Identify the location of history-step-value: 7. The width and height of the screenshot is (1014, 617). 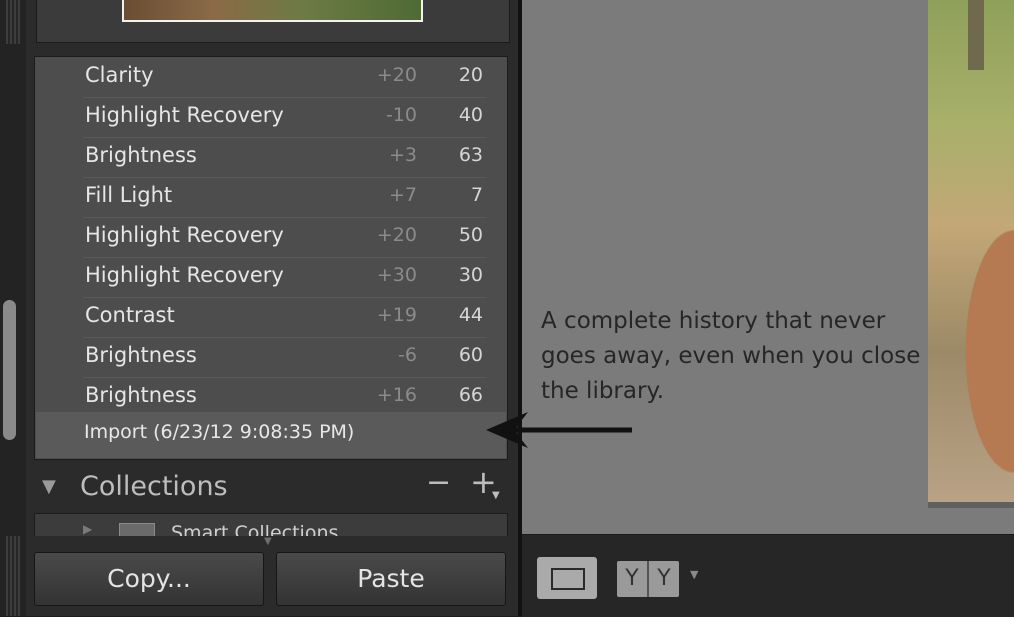
(476, 195).